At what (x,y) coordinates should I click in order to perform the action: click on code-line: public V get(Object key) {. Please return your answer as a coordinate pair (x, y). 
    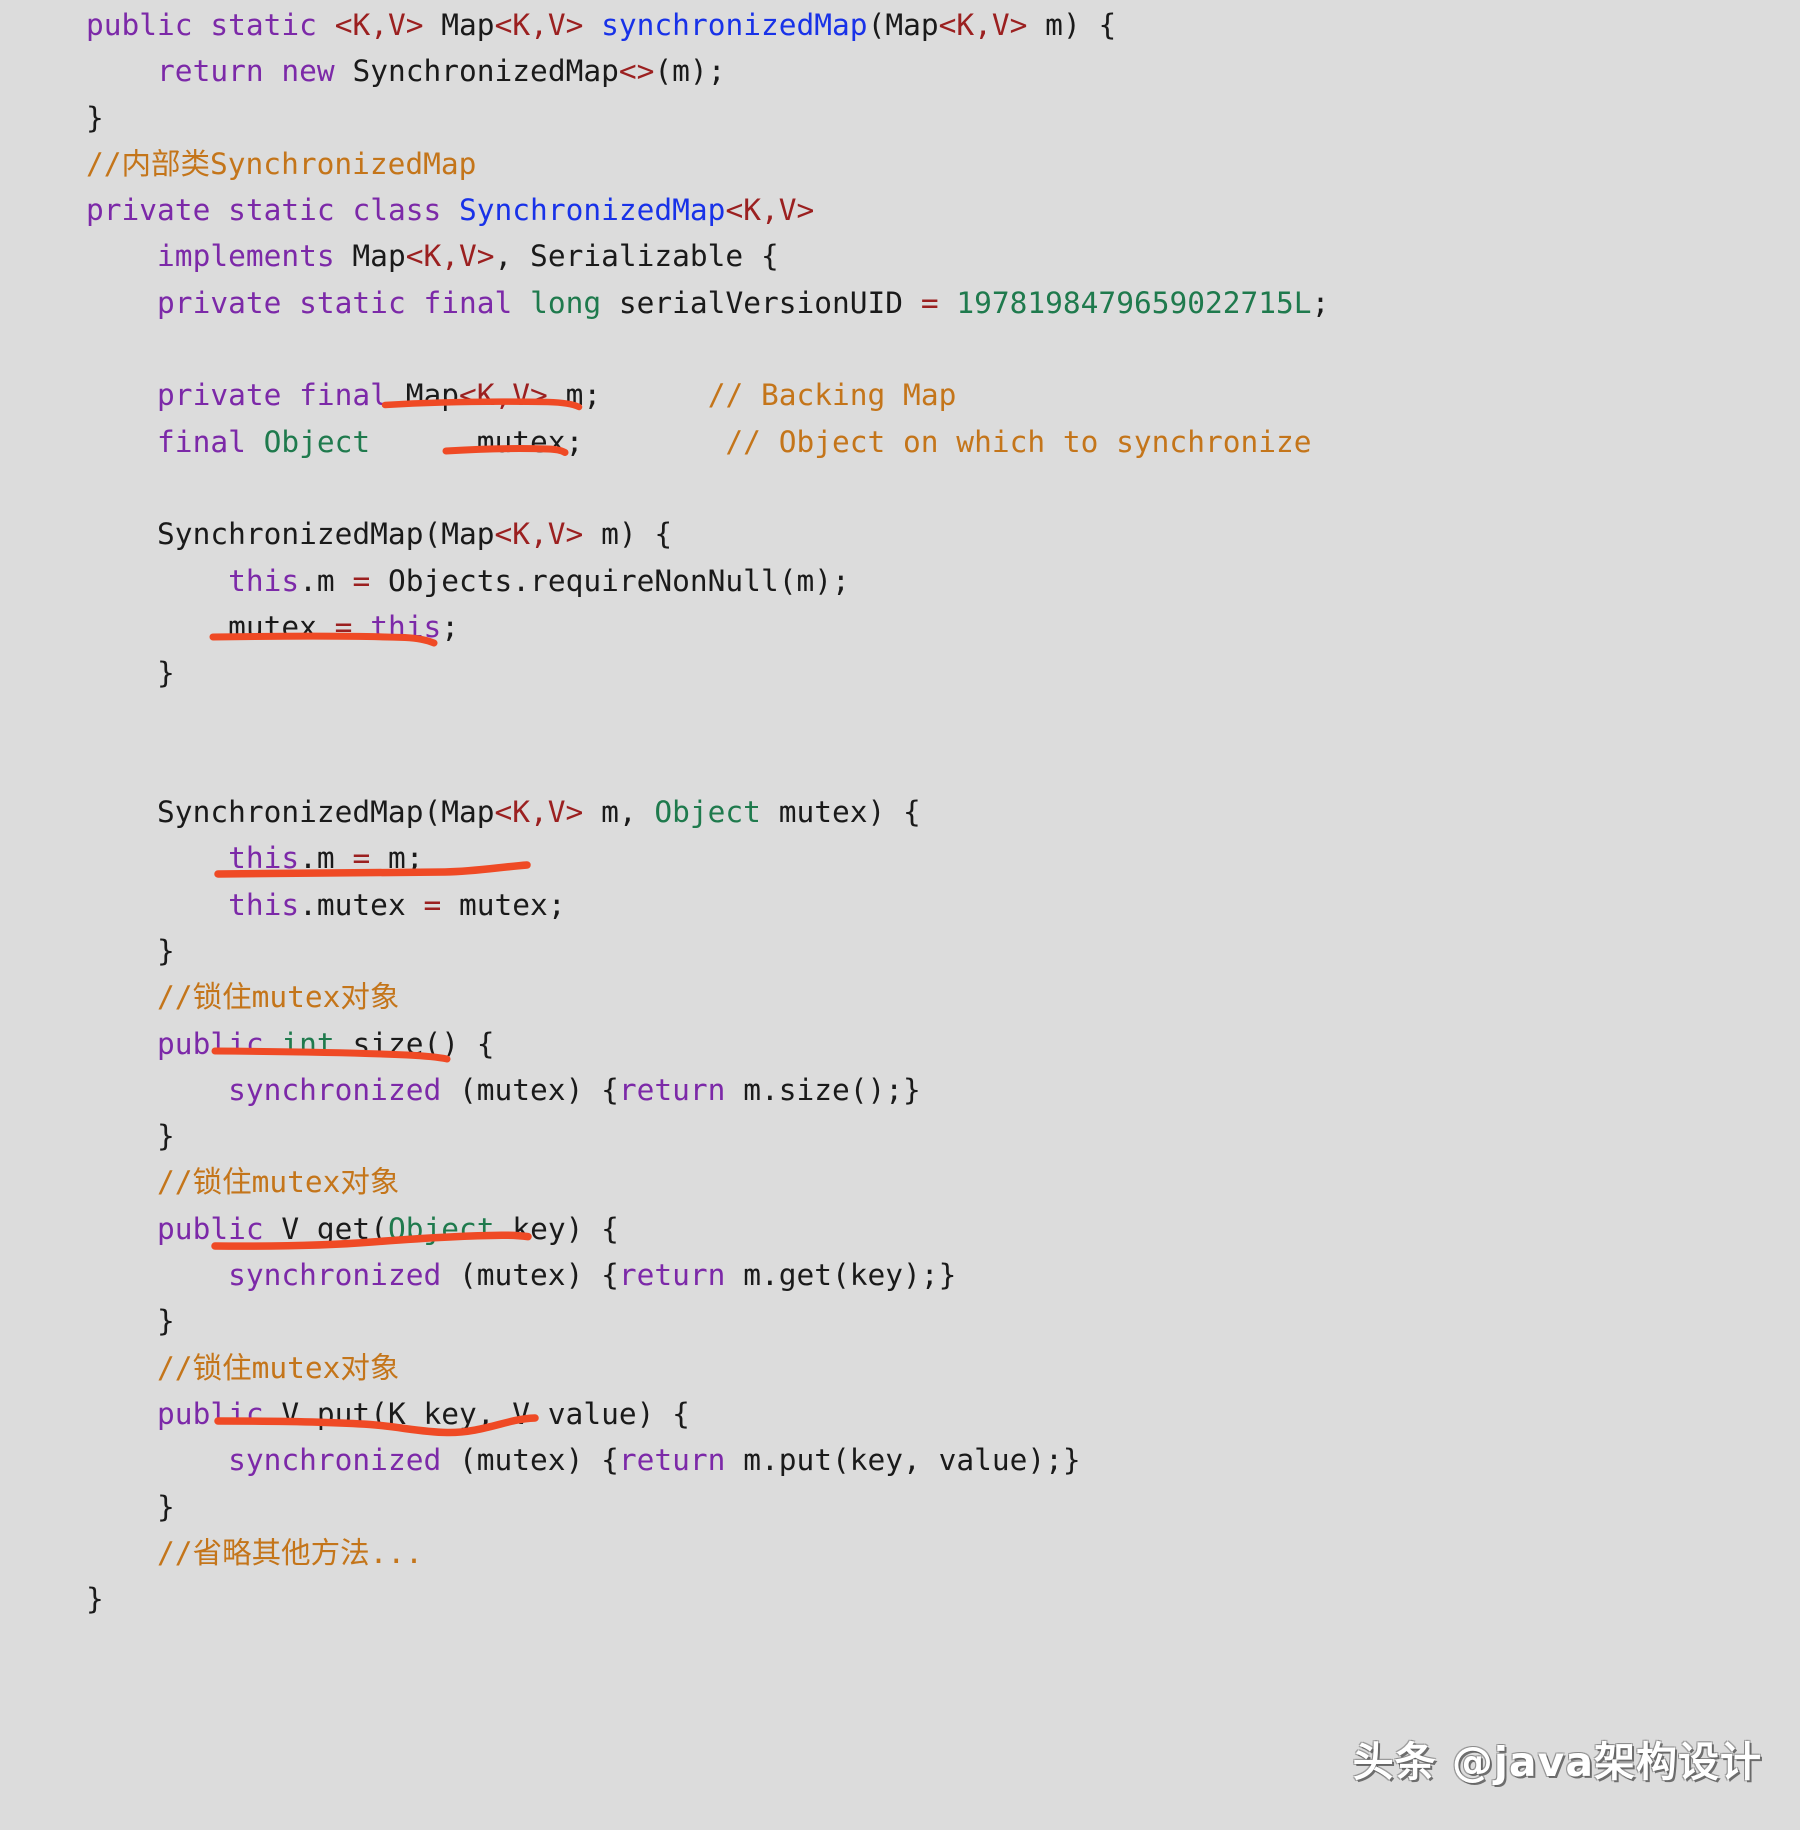
    Looking at the image, I should click on (388, 1228).